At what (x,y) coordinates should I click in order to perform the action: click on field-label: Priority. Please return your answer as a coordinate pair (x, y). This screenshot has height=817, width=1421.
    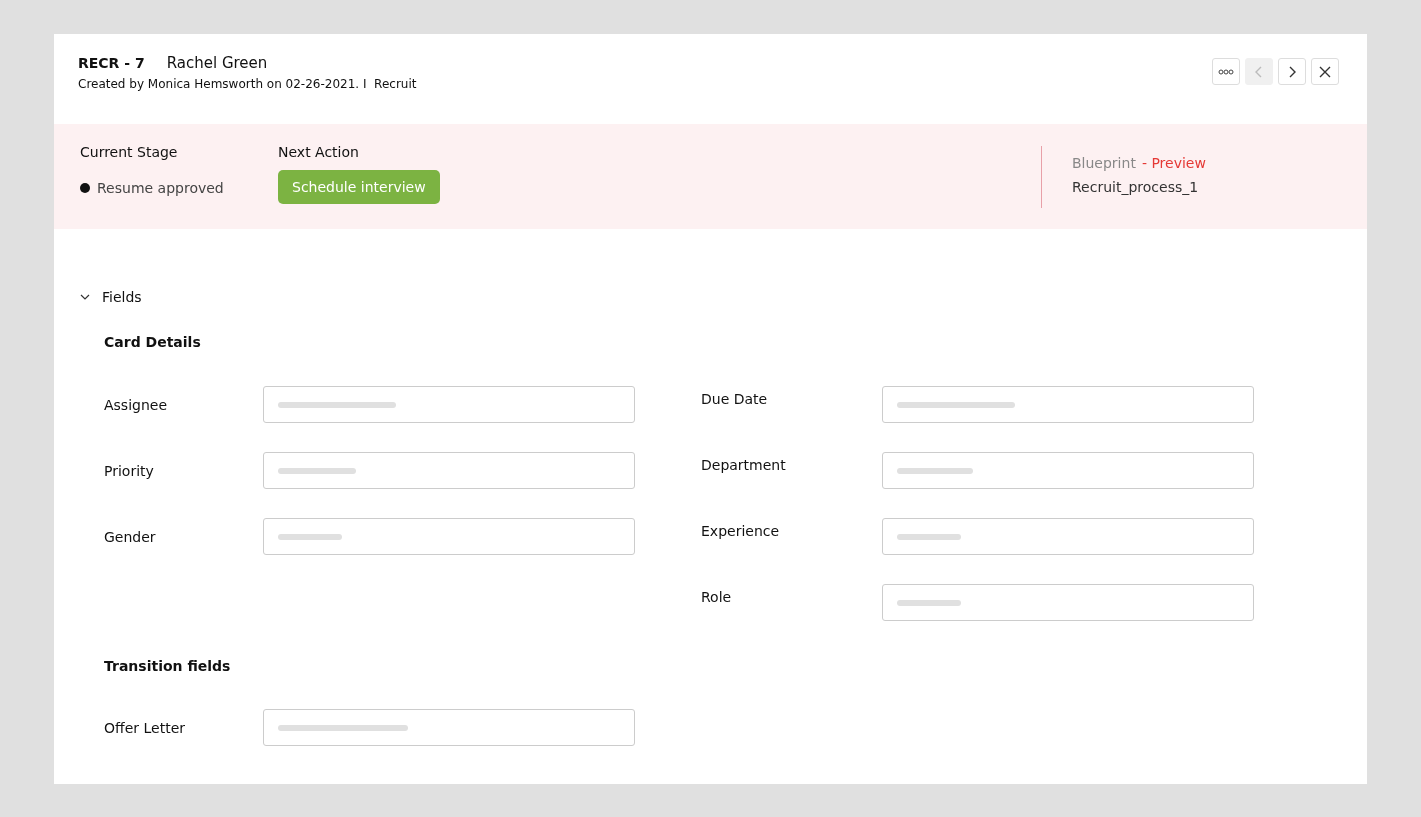
    Looking at the image, I should click on (129, 470).